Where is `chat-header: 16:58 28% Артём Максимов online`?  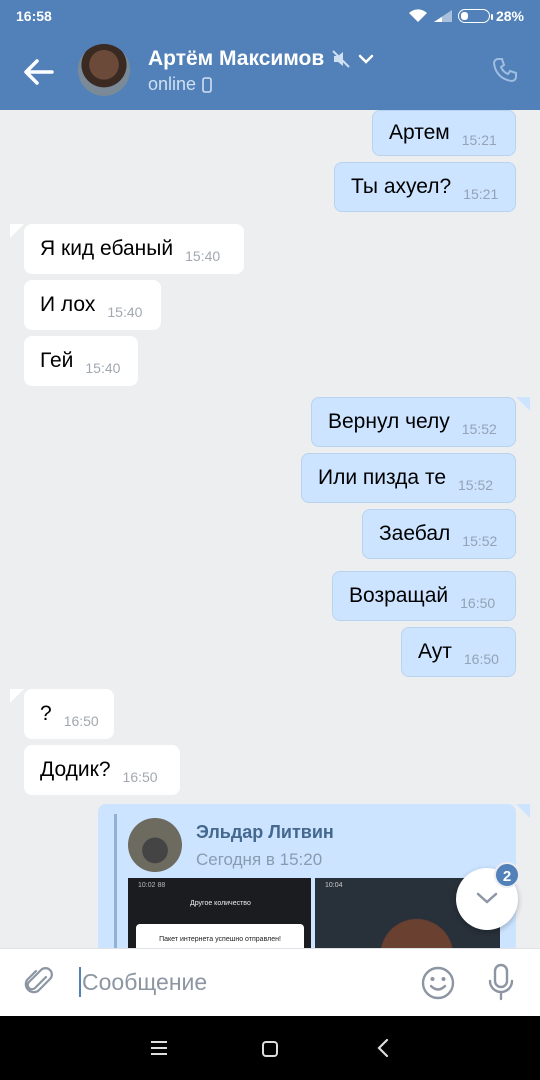 chat-header: 16:58 28% Артём Максимов online is located at coordinates (270, 55).